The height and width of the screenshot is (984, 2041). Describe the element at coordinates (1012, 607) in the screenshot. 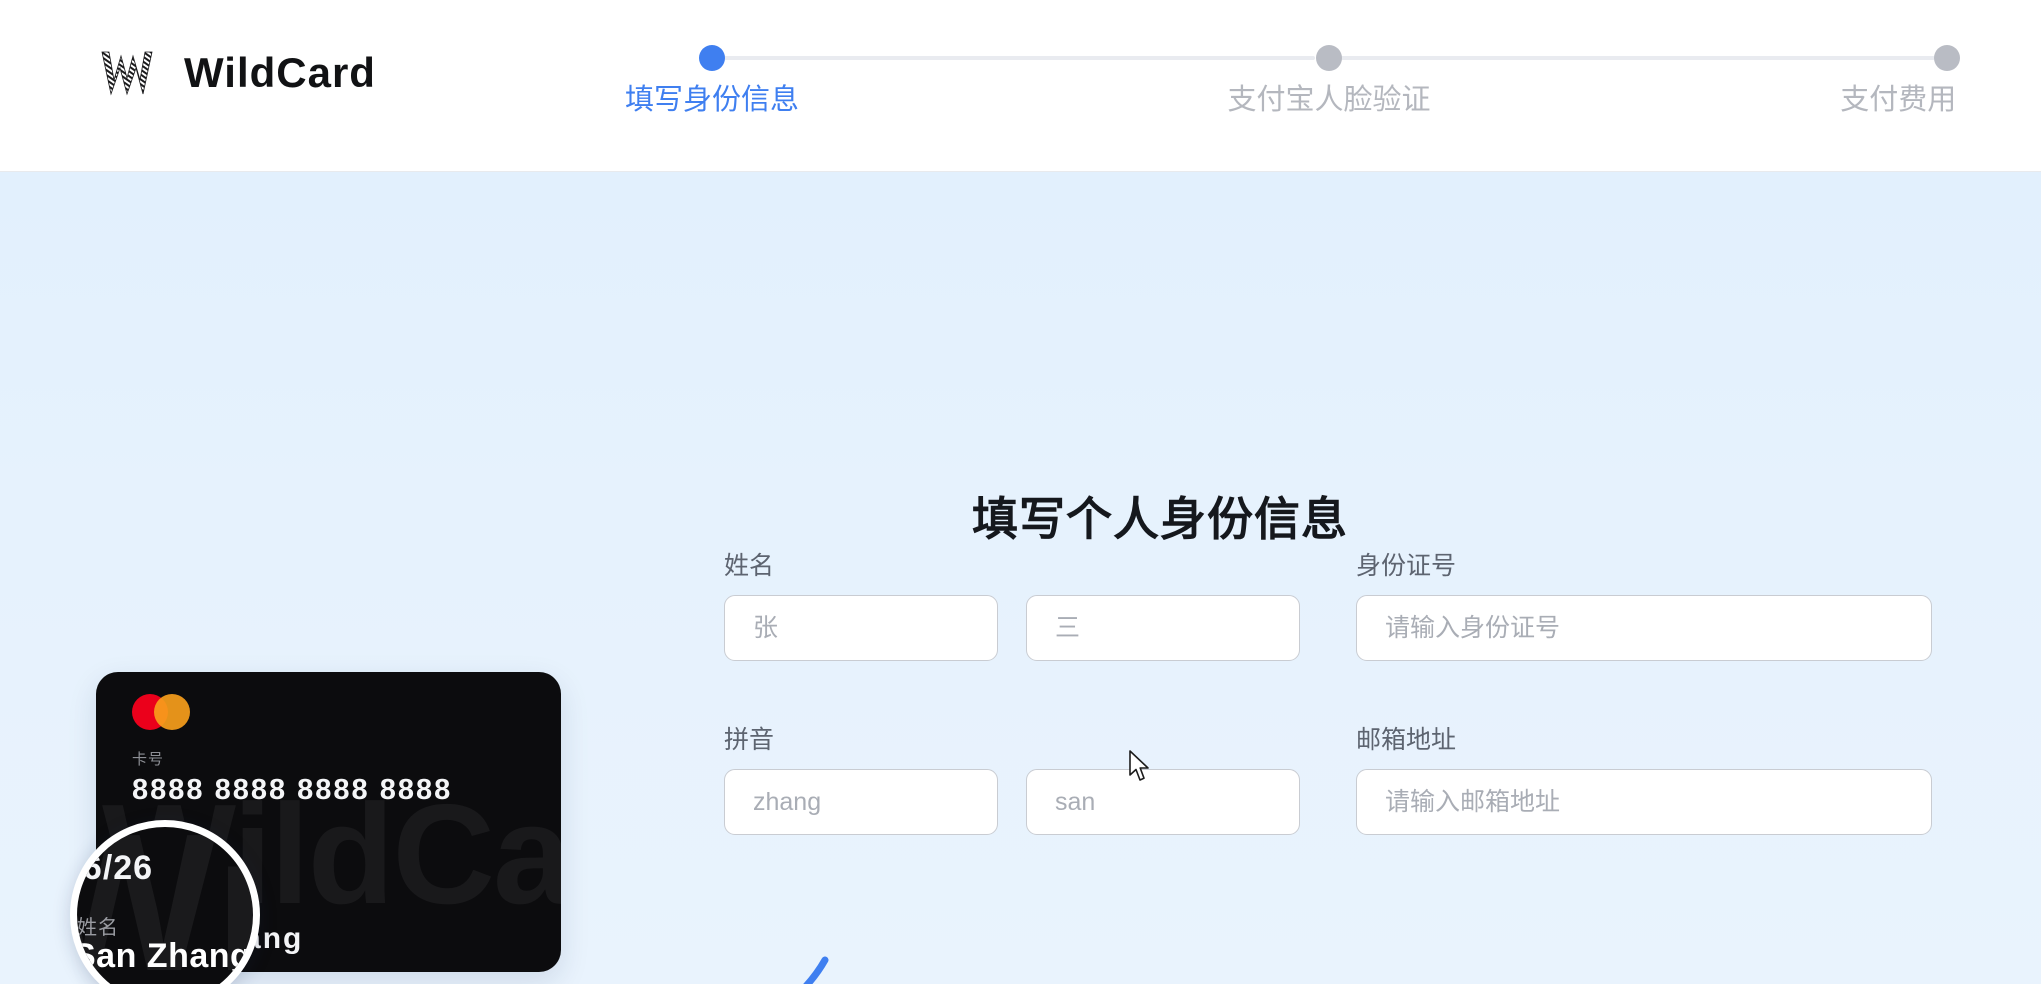

I see `field-group-name: 姓名` at that location.